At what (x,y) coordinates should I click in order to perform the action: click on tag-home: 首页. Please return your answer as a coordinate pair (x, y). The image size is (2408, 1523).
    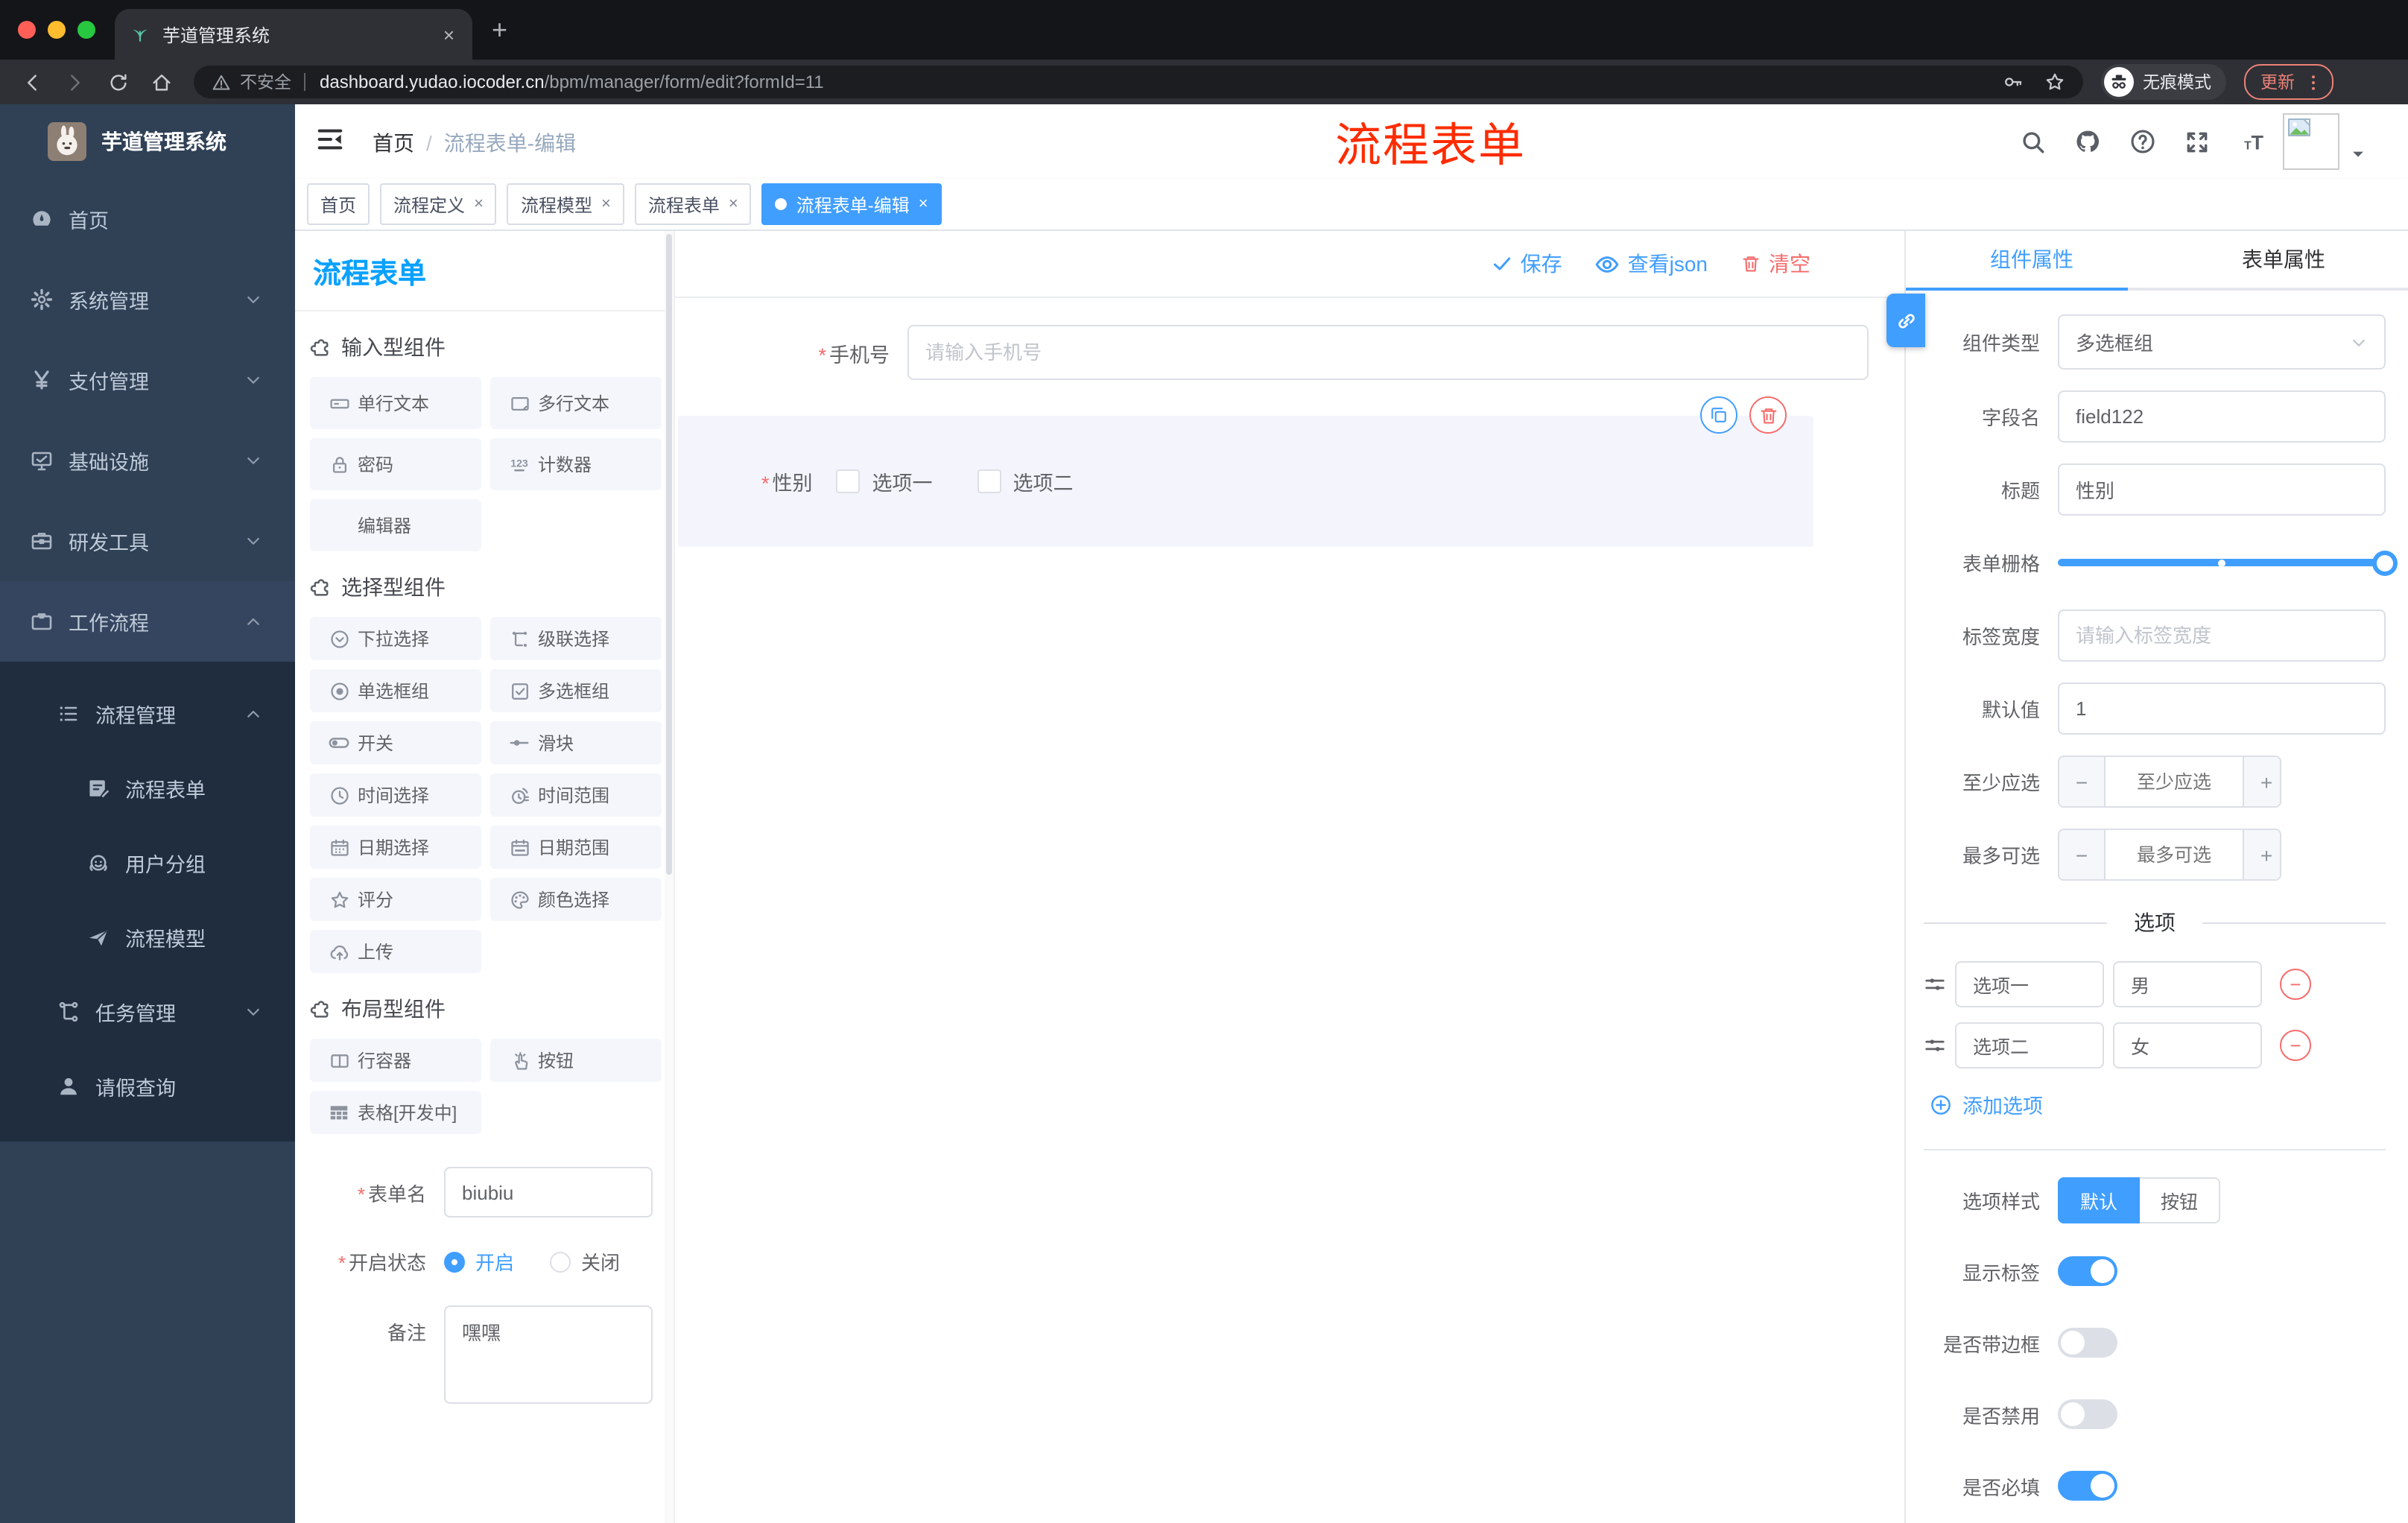
    Looking at the image, I should click on (338, 204).